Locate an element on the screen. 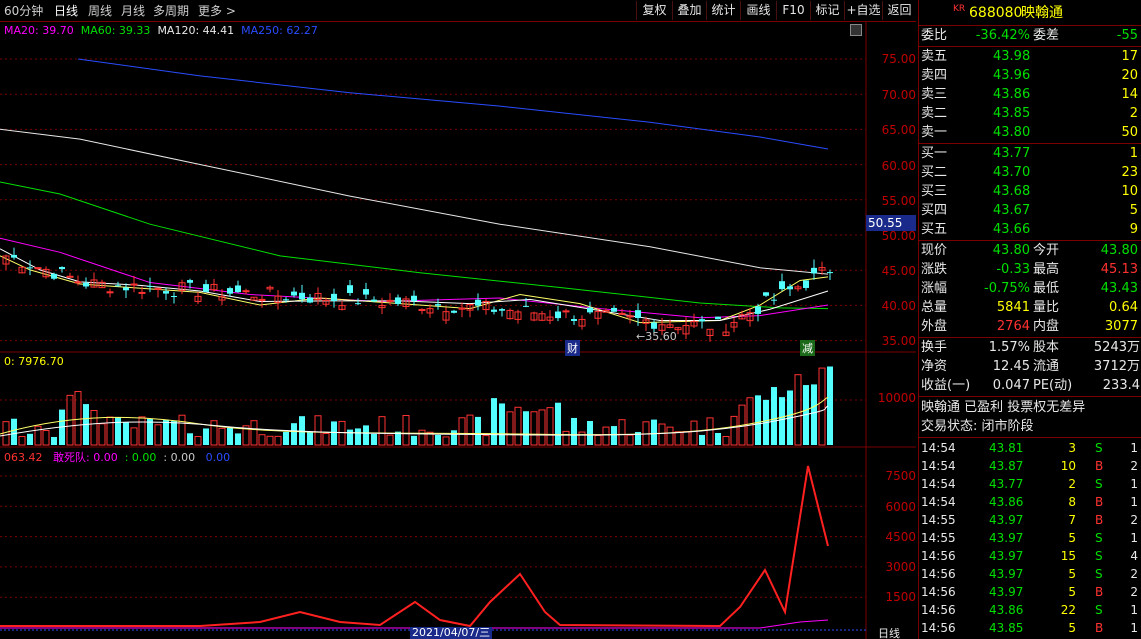  fundamental-row: 收益(一) 0.047 PE(动) 233.4 is located at coordinates (1030, 386).